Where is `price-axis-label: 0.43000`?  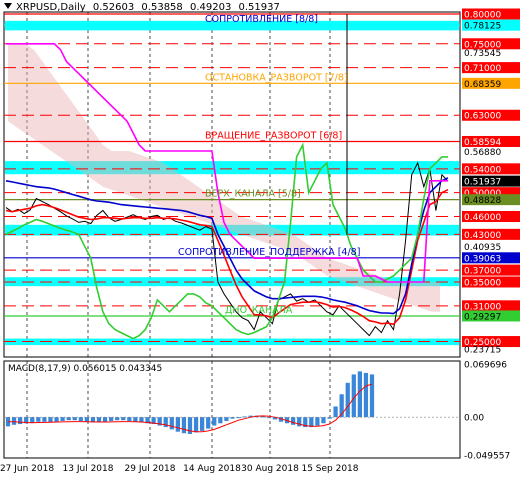 price-axis-label: 0.43000 is located at coordinates (482, 236).